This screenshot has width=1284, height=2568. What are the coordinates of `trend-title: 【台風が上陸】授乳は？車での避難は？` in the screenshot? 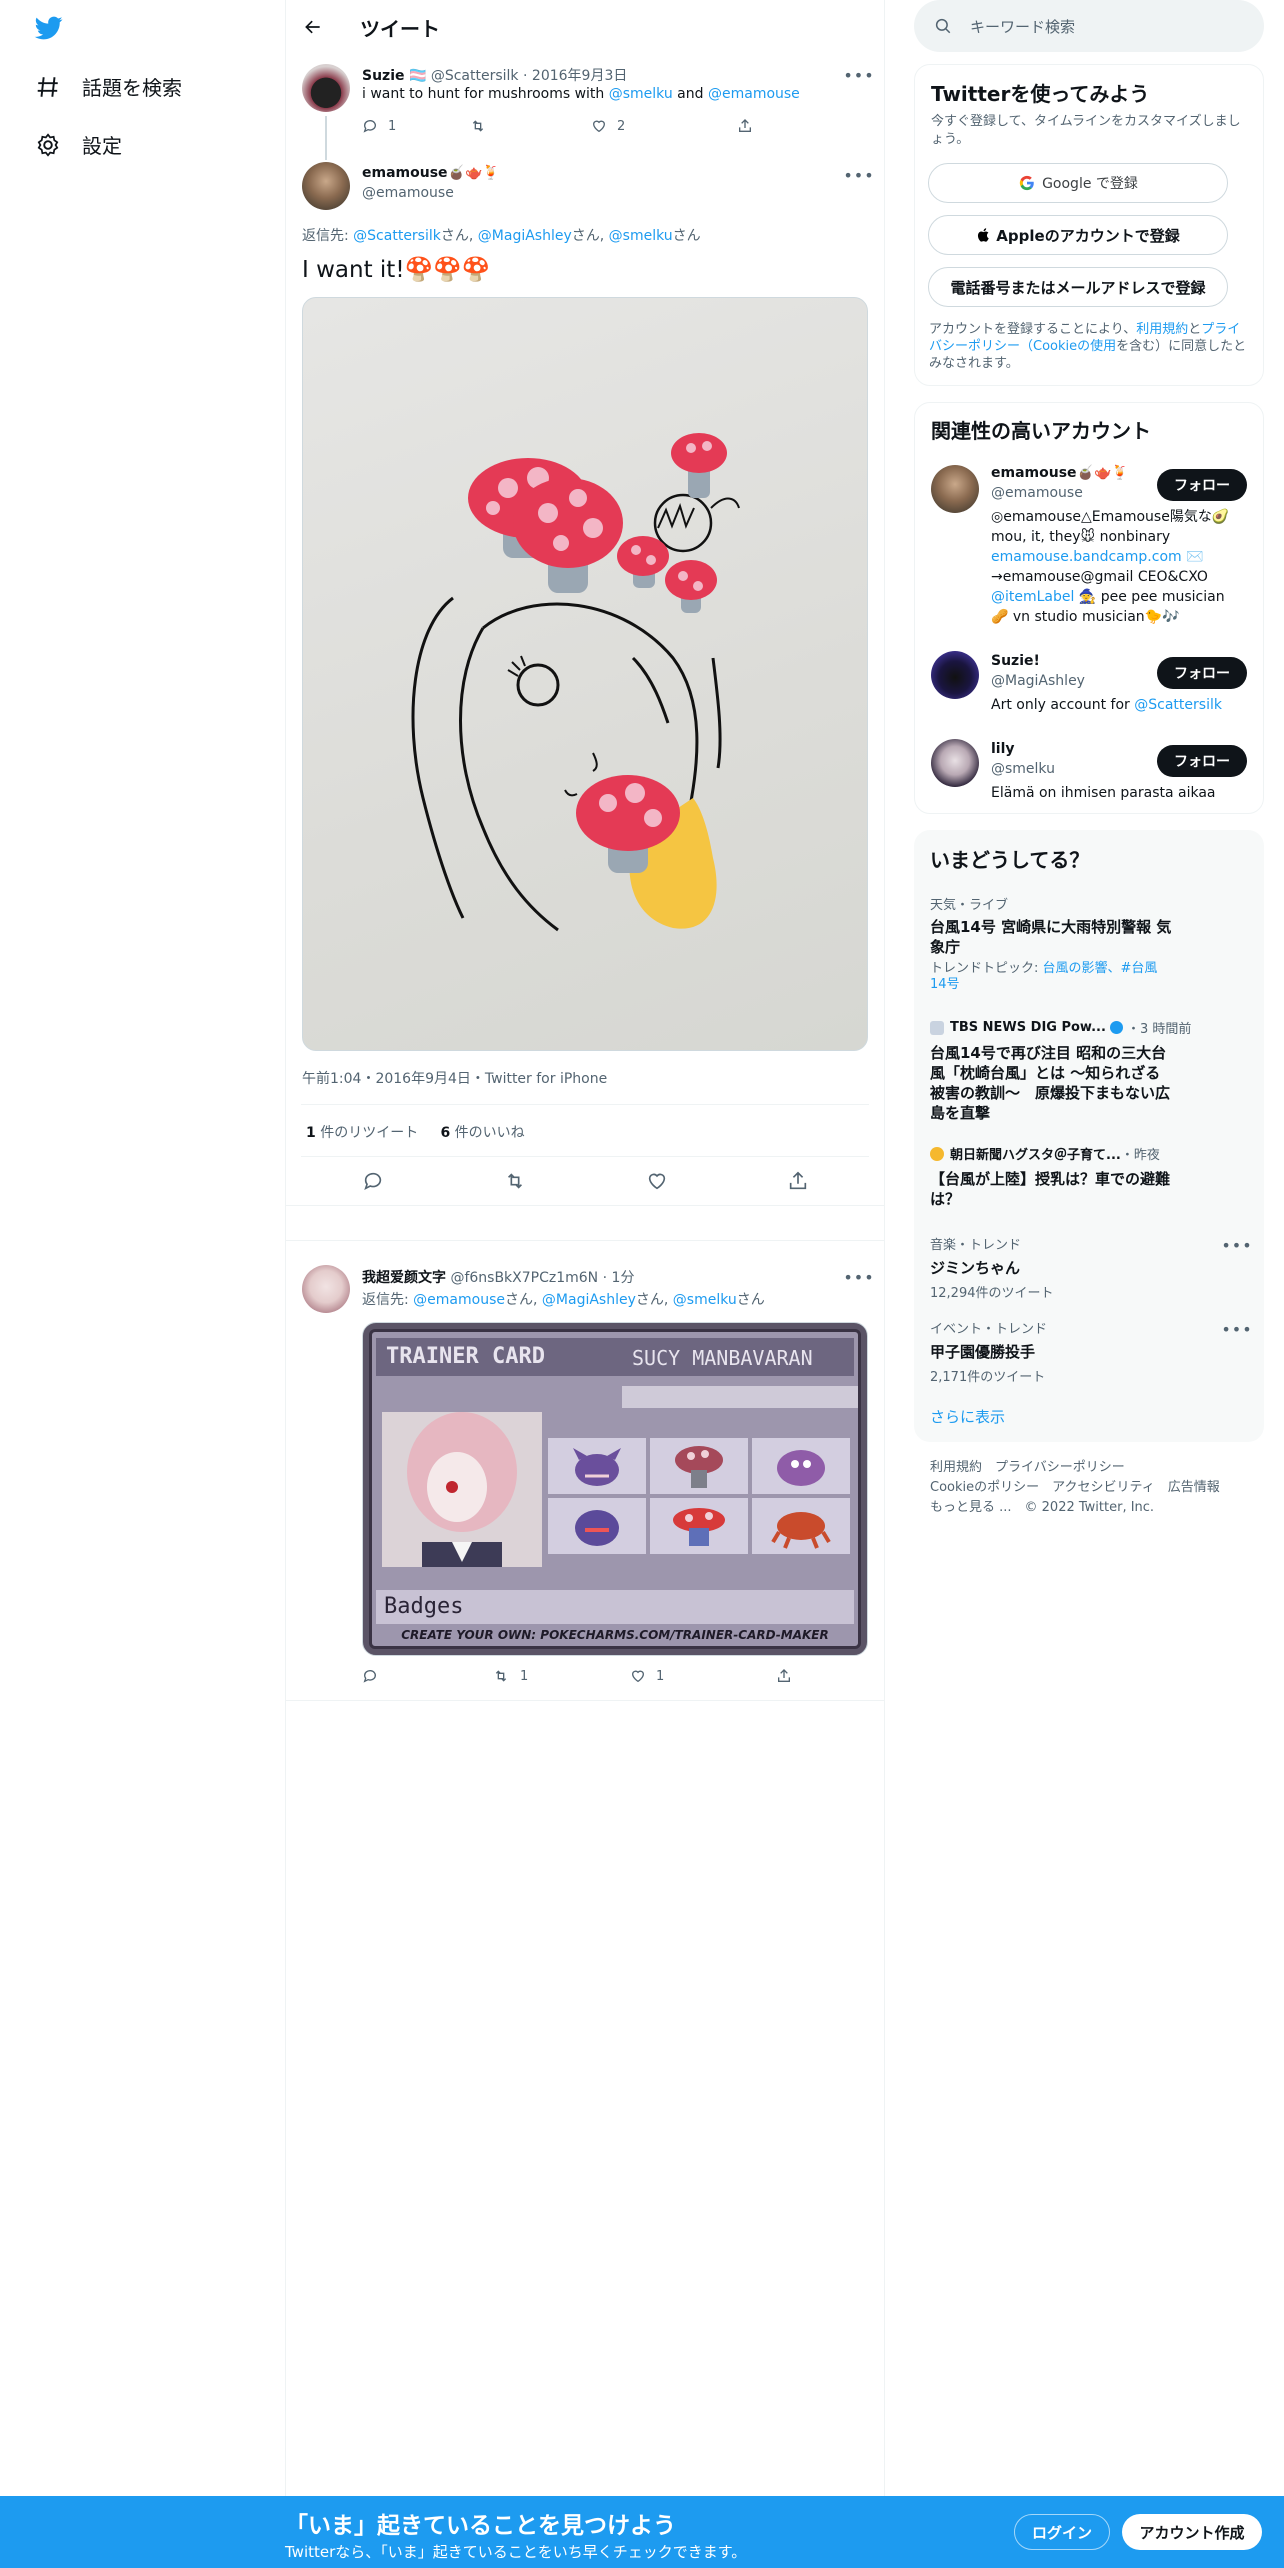 It's located at (1050, 1189).